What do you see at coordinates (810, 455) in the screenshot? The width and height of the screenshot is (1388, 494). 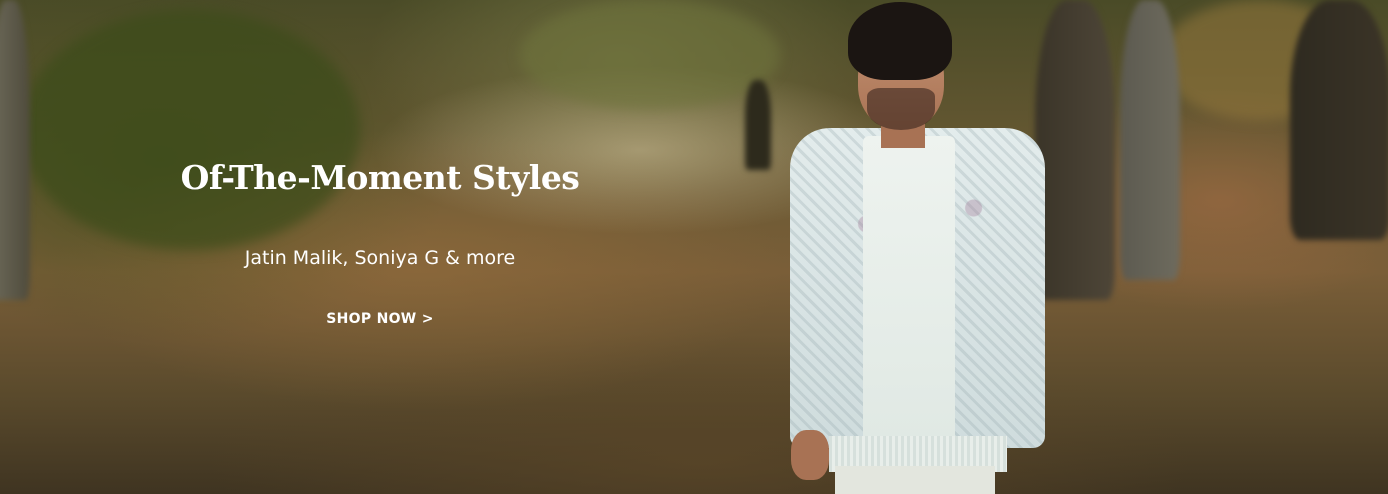 I see `model-hand` at bounding box center [810, 455].